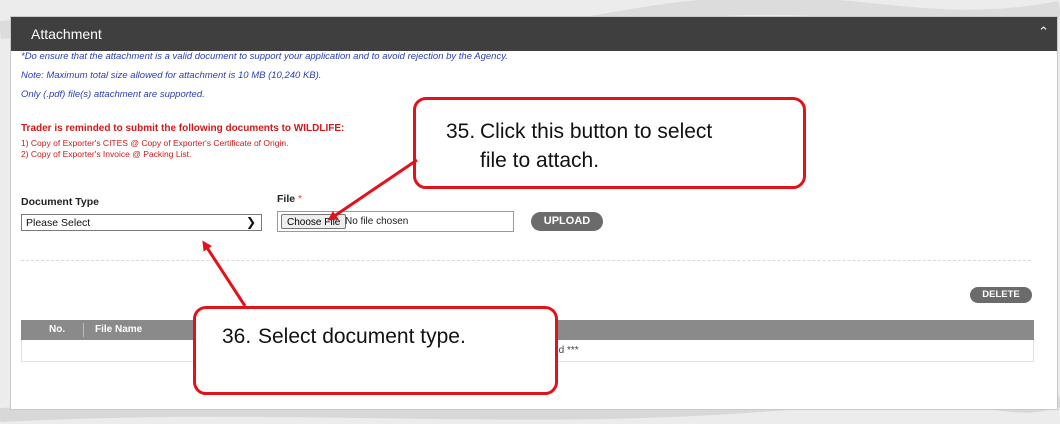 The width and height of the screenshot is (1060, 424). What do you see at coordinates (57, 329) in the screenshot?
I see `column-header-no: No.` at bounding box center [57, 329].